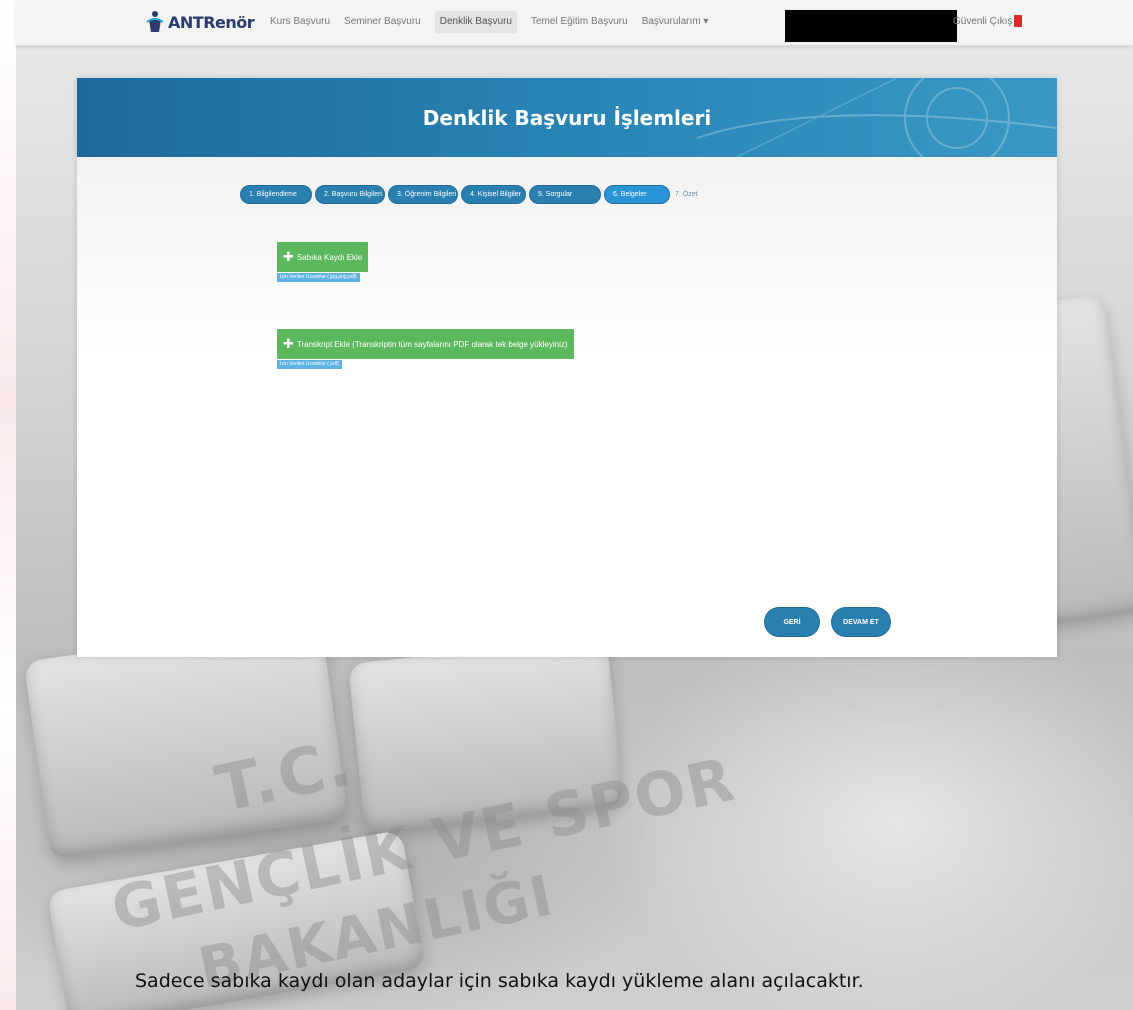 This screenshot has width=1133, height=1010. Describe the element at coordinates (827, 622) in the screenshot. I see `wizard-navigation: GERİ DEVAM ET` at that location.